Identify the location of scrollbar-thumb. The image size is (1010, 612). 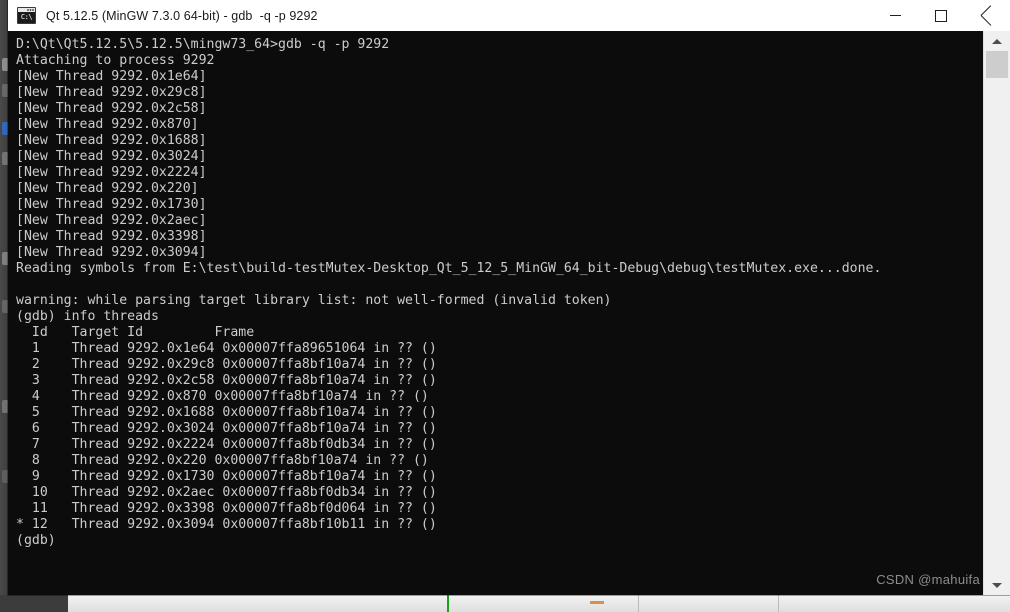
(997, 64).